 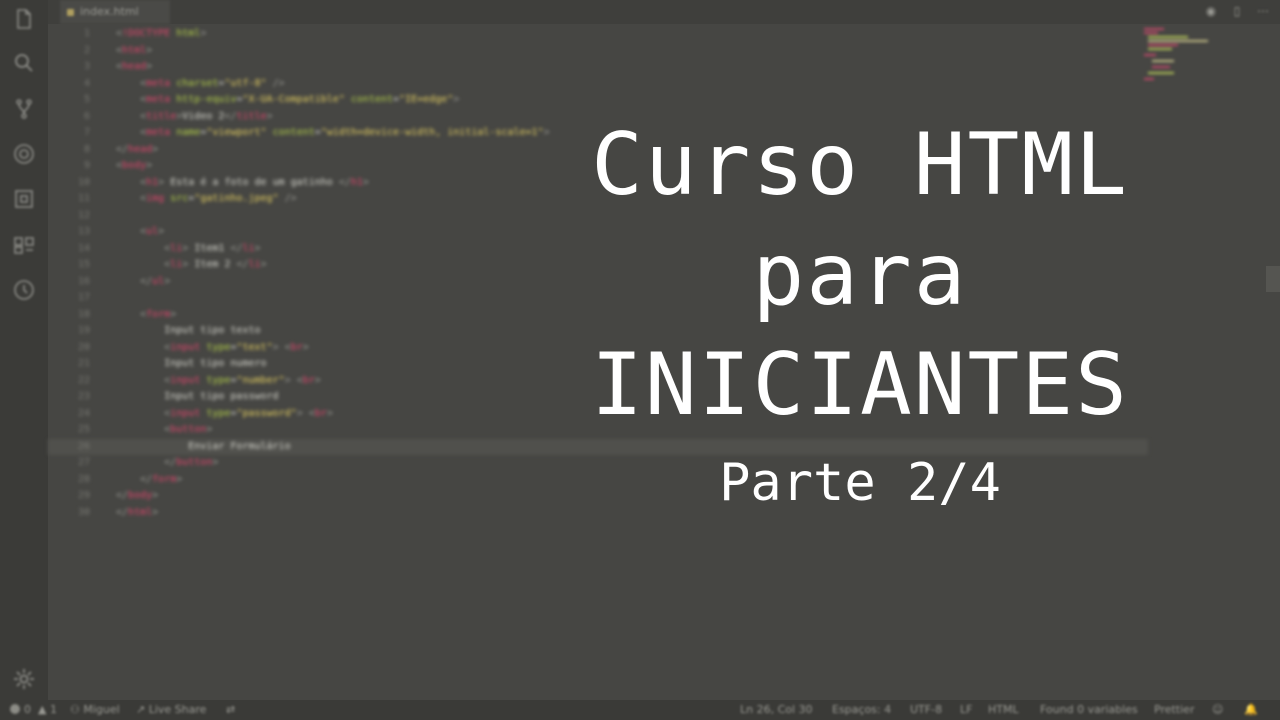 I want to click on line-number: 14, so click(x=83, y=248).